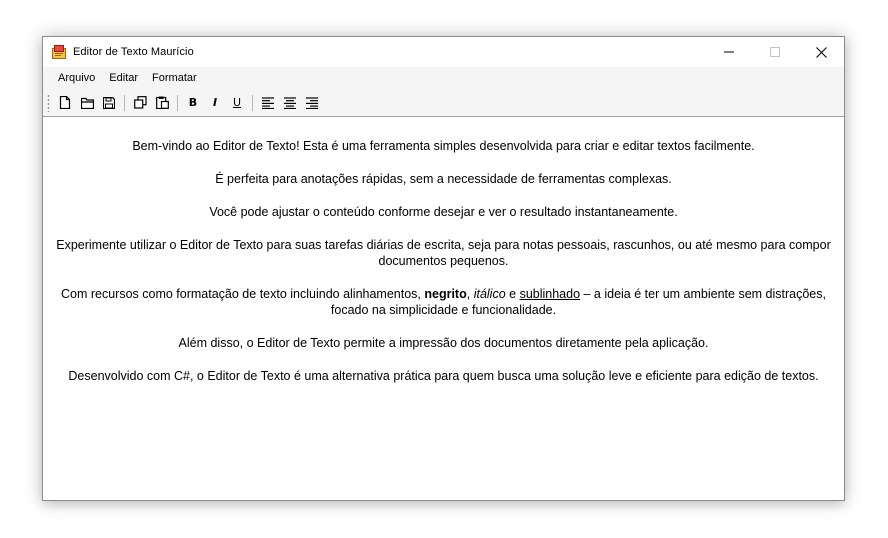 This screenshot has height=538, width=888. Describe the element at coordinates (133, 52) in the screenshot. I see `window-title: Editor de Texto Maurício` at that location.